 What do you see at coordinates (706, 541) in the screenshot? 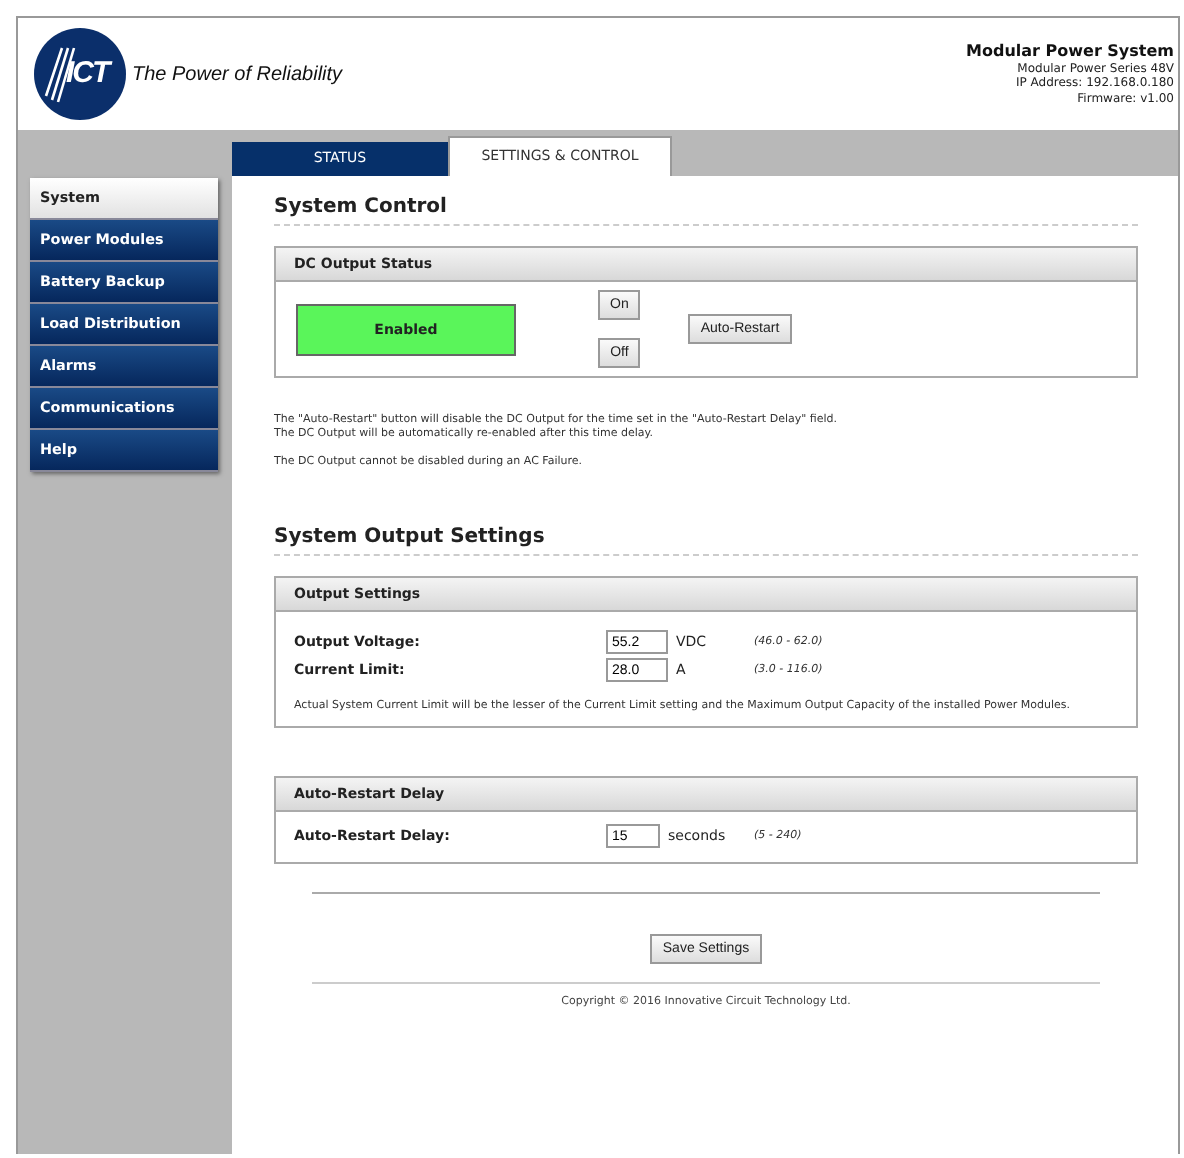
I see `section-heading: System Output Settings` at bounding box center [706, 541].